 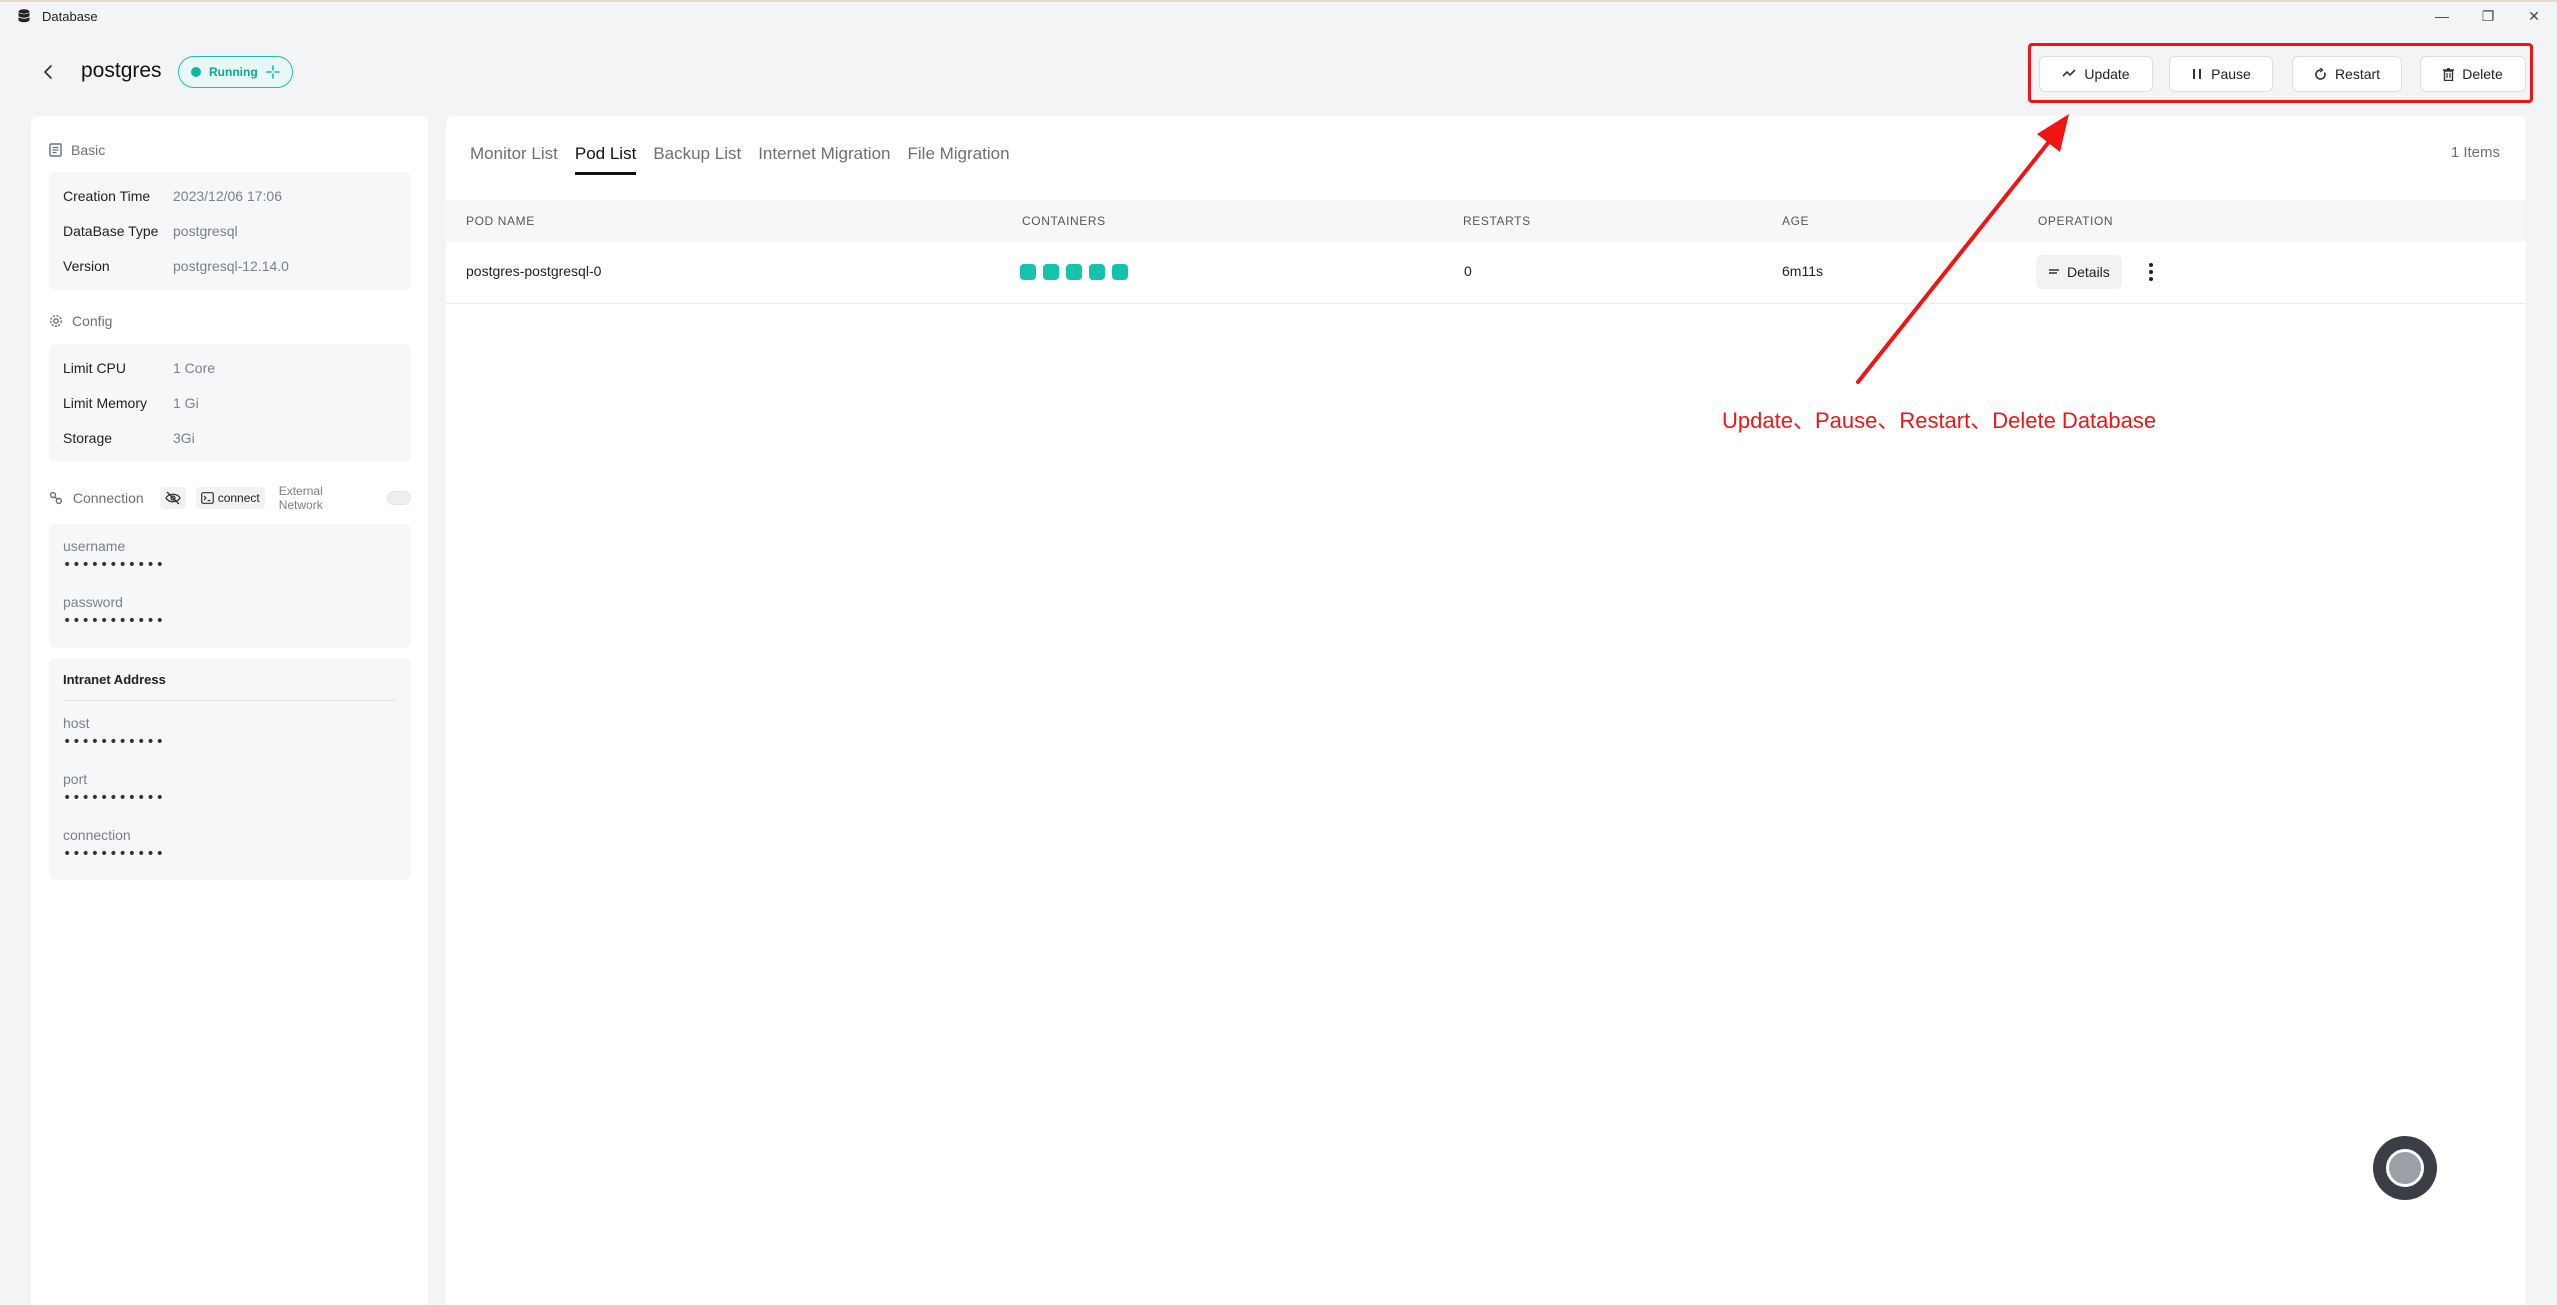 What do you see at coordinates (114, 679) in the screenshot?
I see `intranet-address-title: Intranet Address` at bounding box center [114, 679].